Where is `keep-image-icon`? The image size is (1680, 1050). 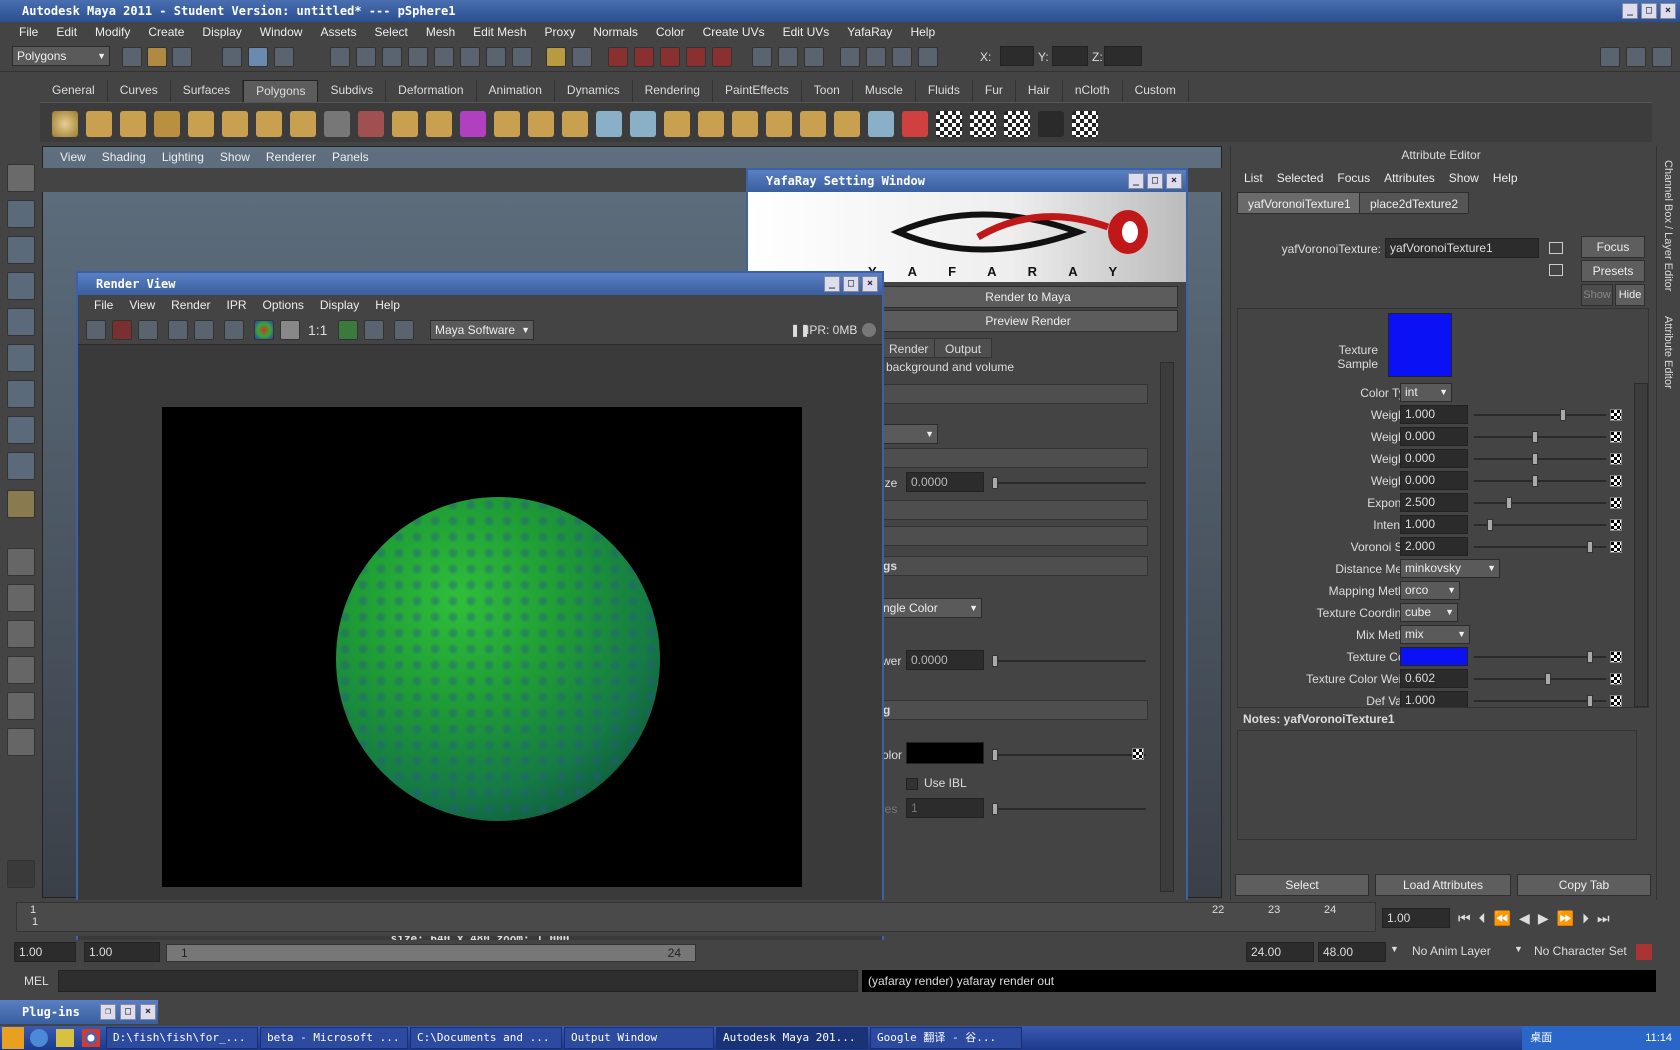
keep-image-icon is located at coordinates (348, 330).